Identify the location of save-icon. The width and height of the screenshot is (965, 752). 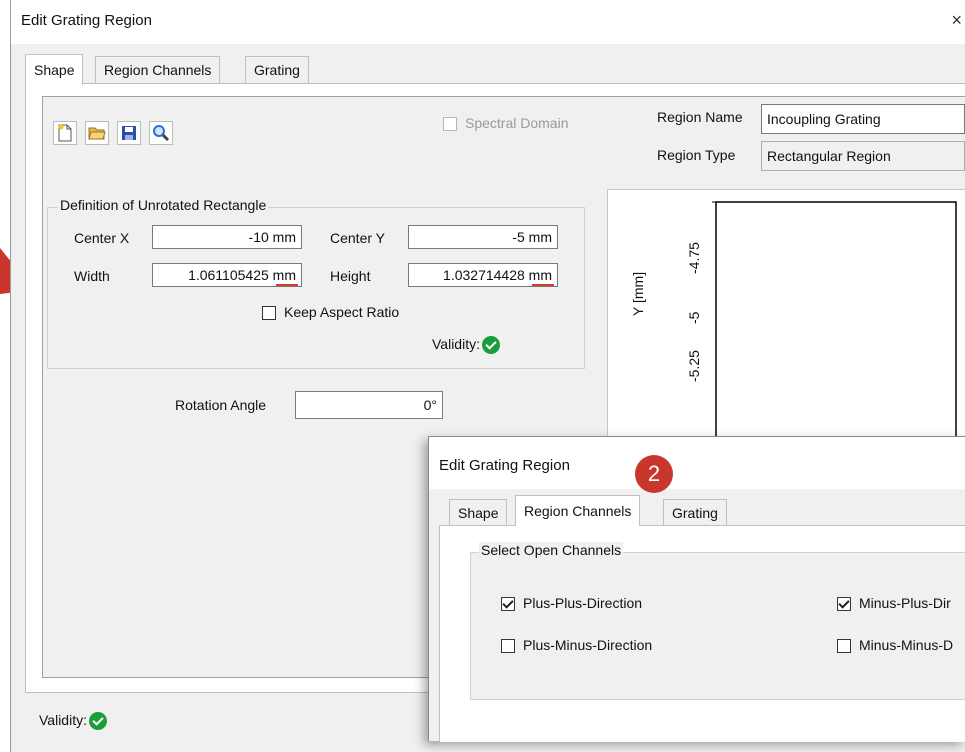
(129, 133).